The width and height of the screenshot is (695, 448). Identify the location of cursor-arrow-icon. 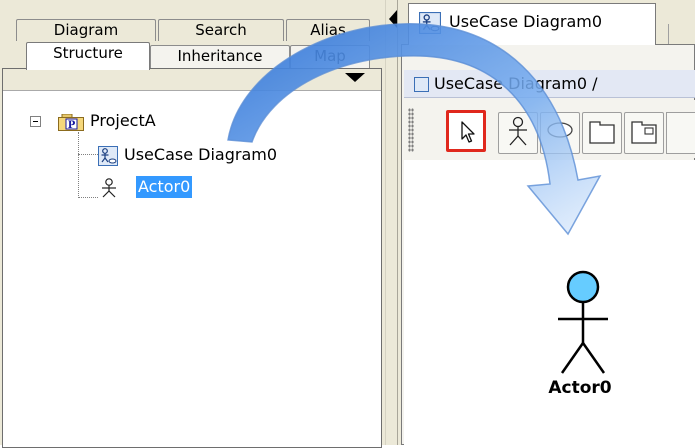
(468, 132).